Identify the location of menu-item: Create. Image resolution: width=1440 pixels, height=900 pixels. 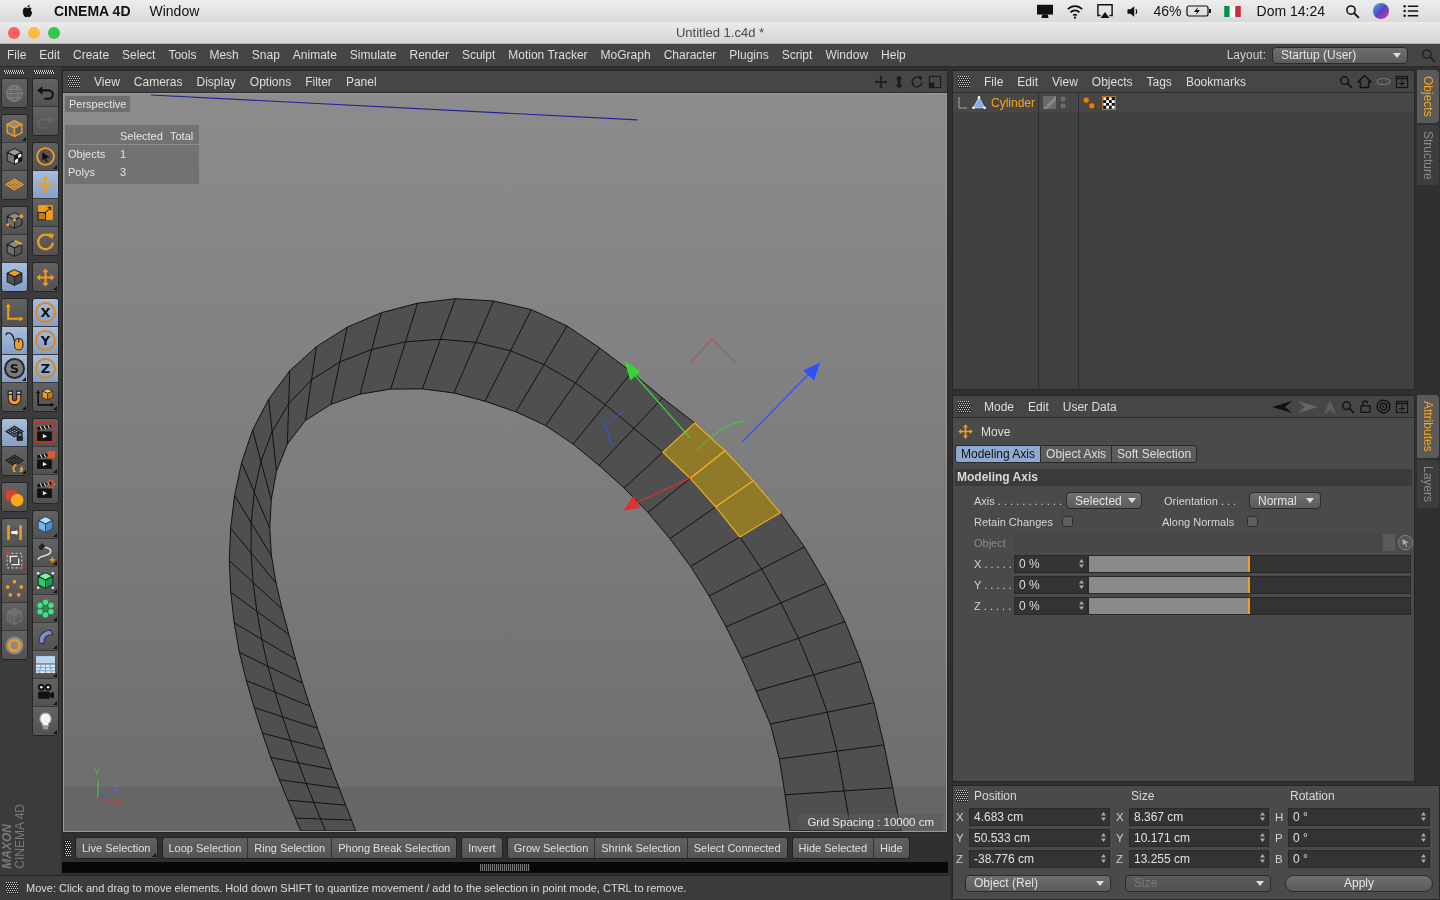
(91, 55).